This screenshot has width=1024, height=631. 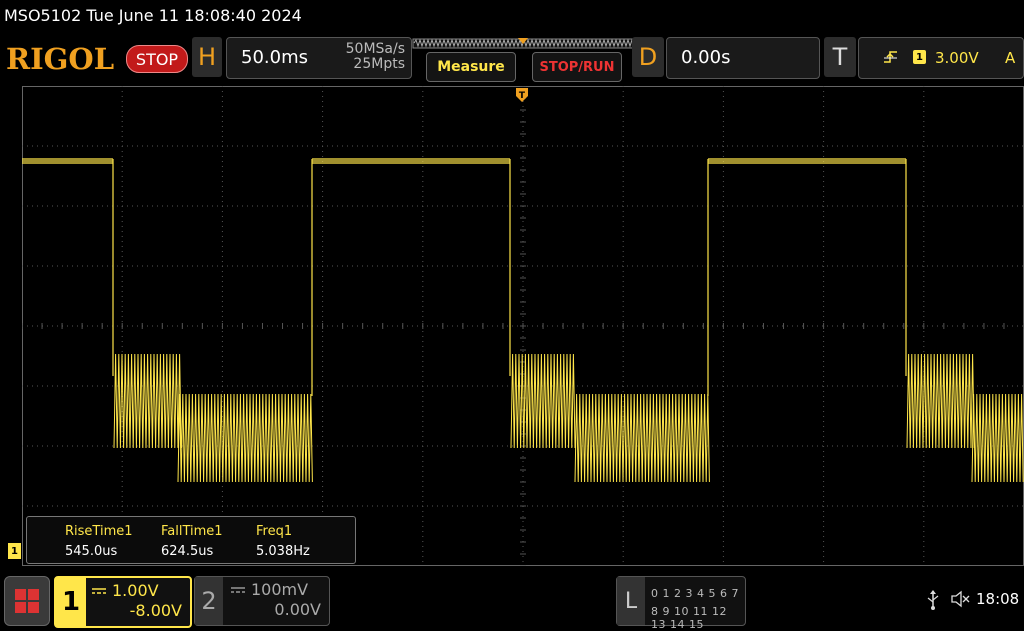 What do you see at coordinates (60, 59) in the screenshot?
I see `rigol-logo: RIGOL` at bounding box center [60, 59].